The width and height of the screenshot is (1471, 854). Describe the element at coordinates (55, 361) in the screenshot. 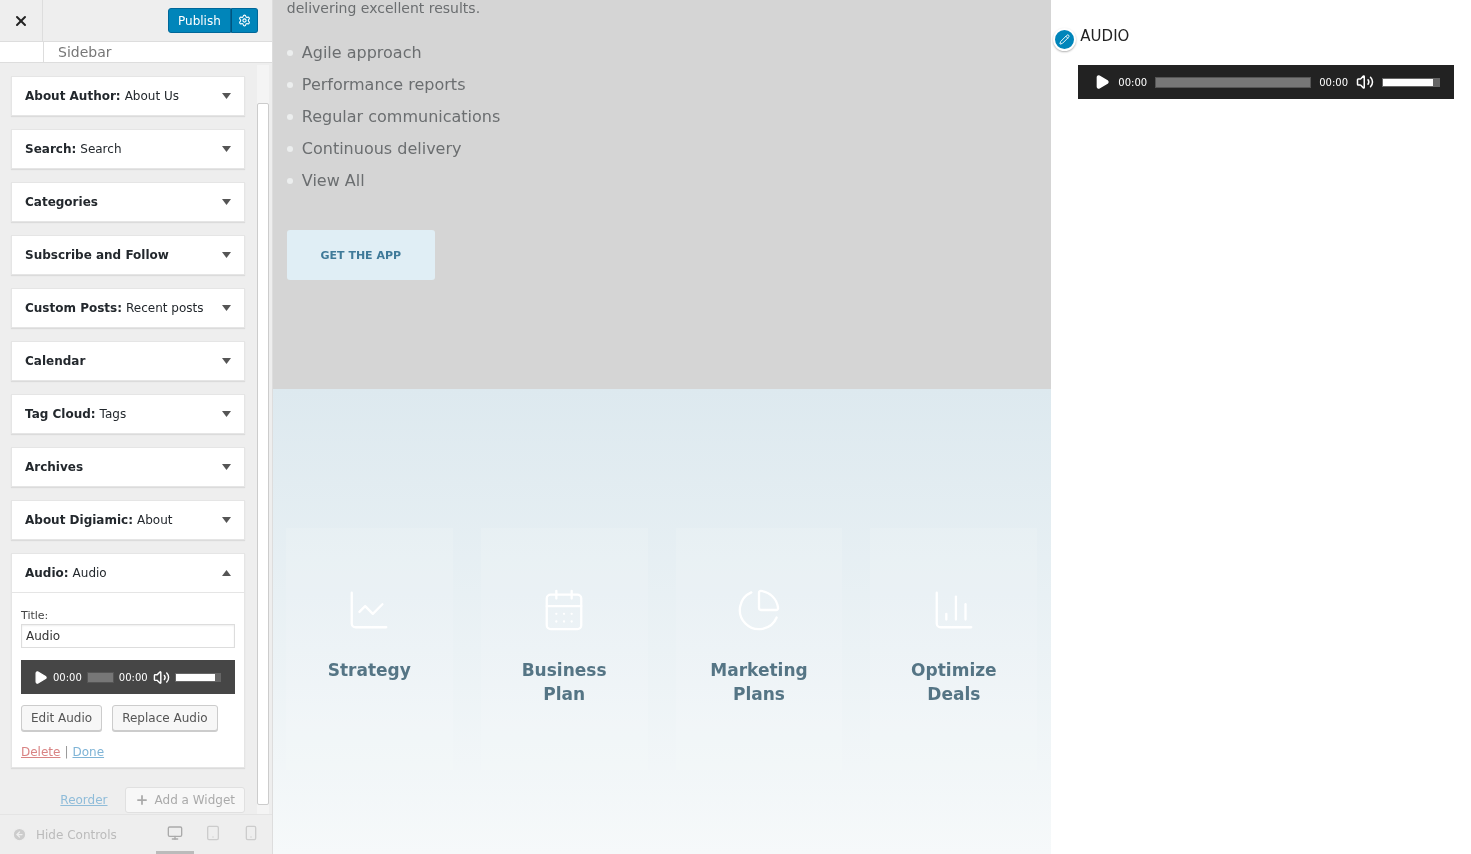

I see `widget-title: Calendar` at that location.